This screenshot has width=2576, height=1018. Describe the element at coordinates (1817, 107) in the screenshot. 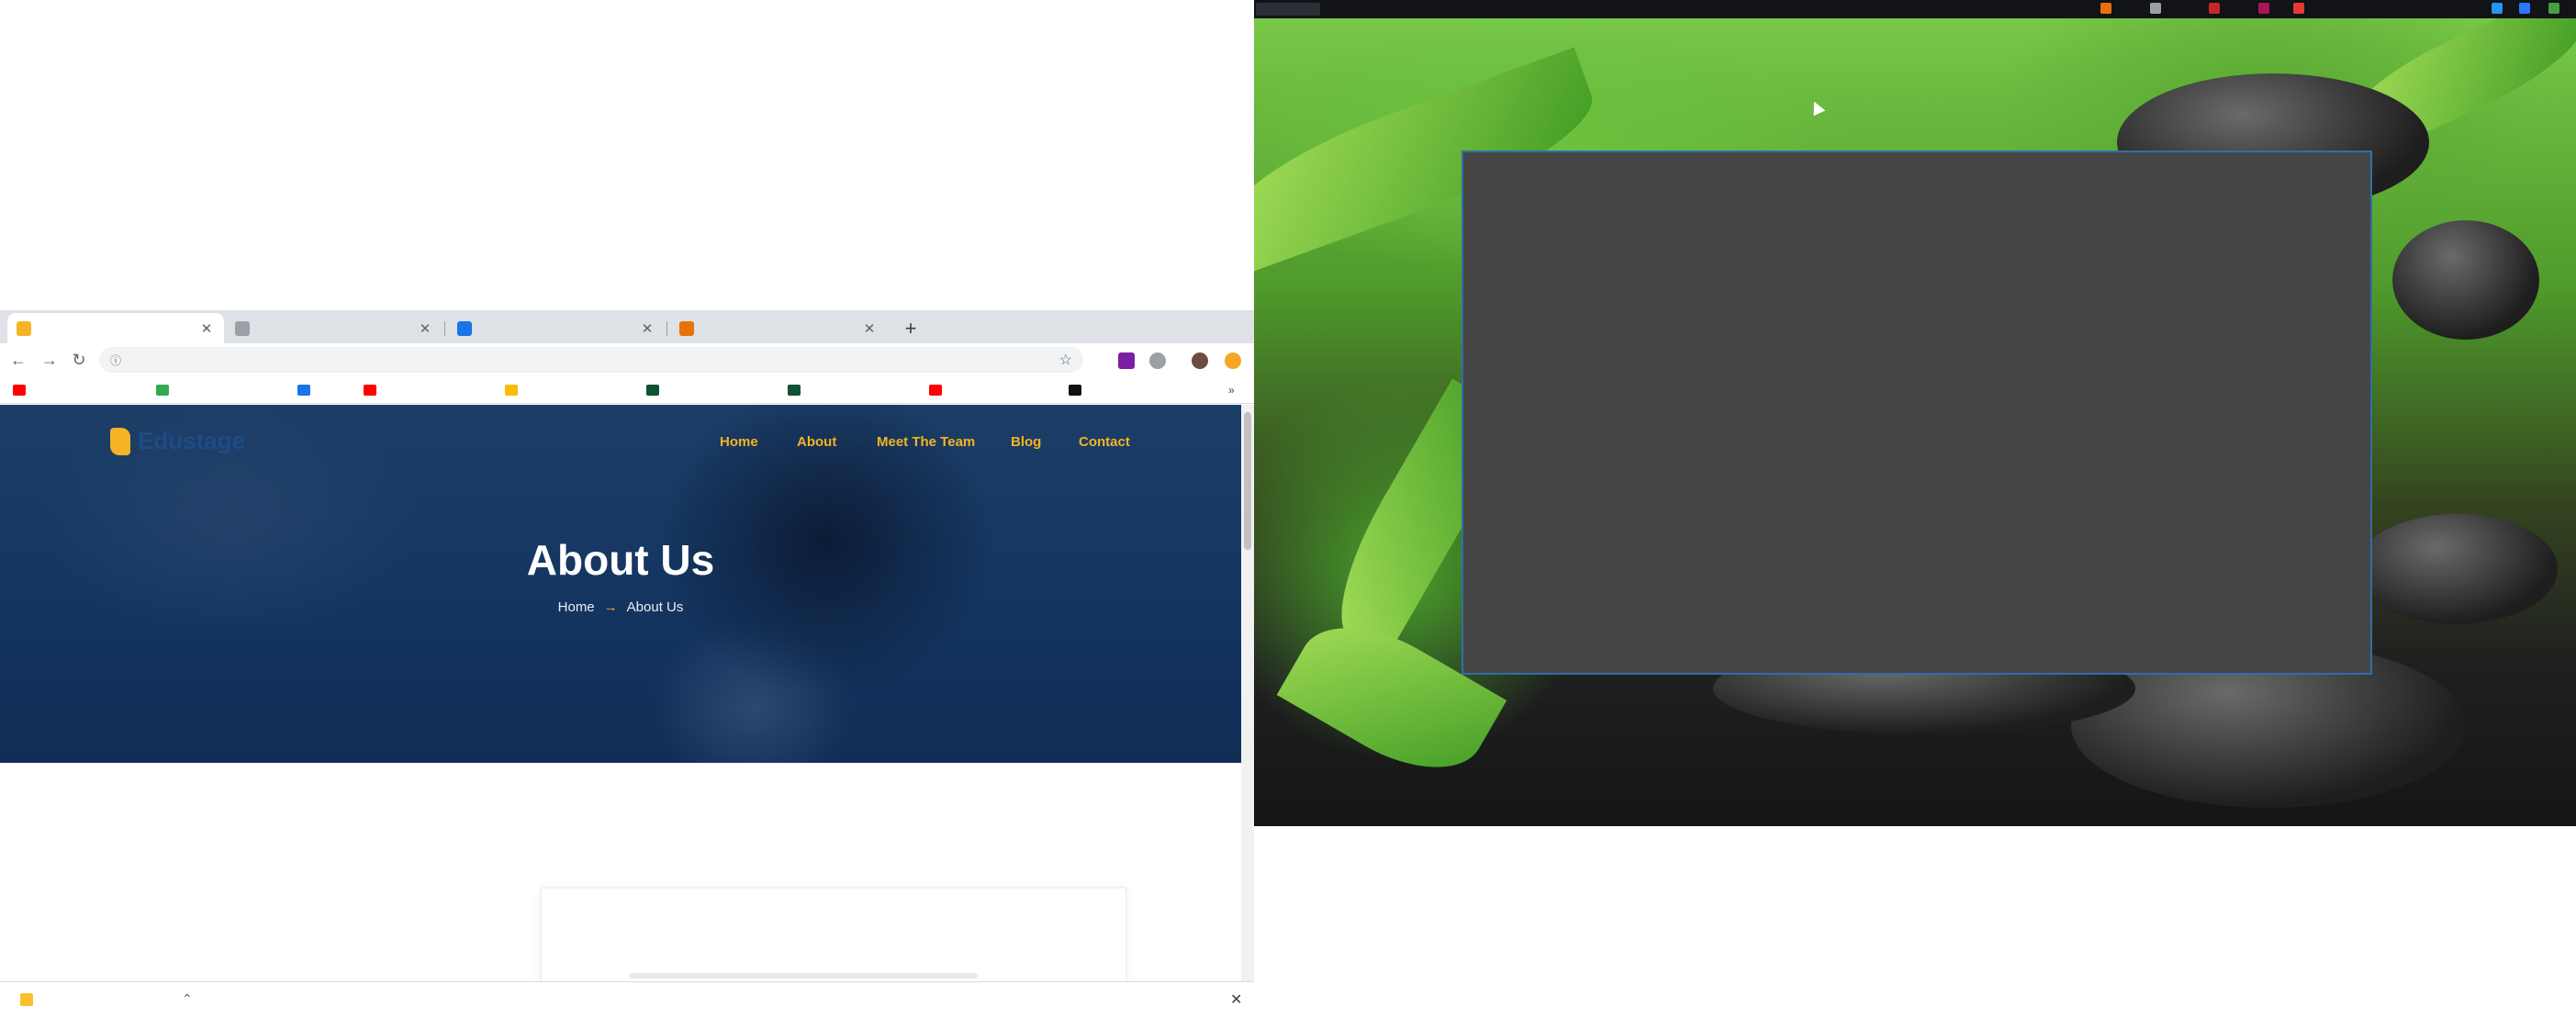

I see `mouse-cursor-icon` at that location.